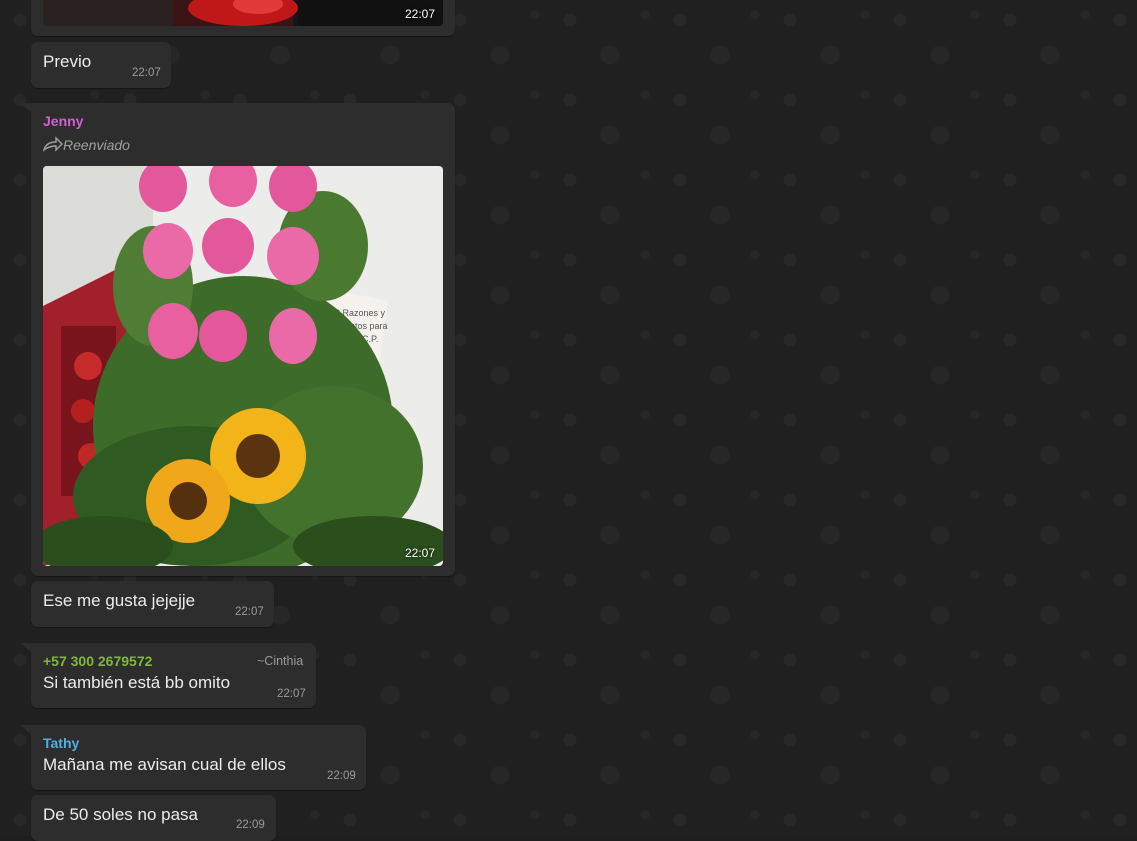 The width and height of the screenshot is (1137, 841). What do you see at coordinates (119, 600) in the screenshot?
I see `message-text: Ese me gusta jejejje` at bounding box center [119, 600].